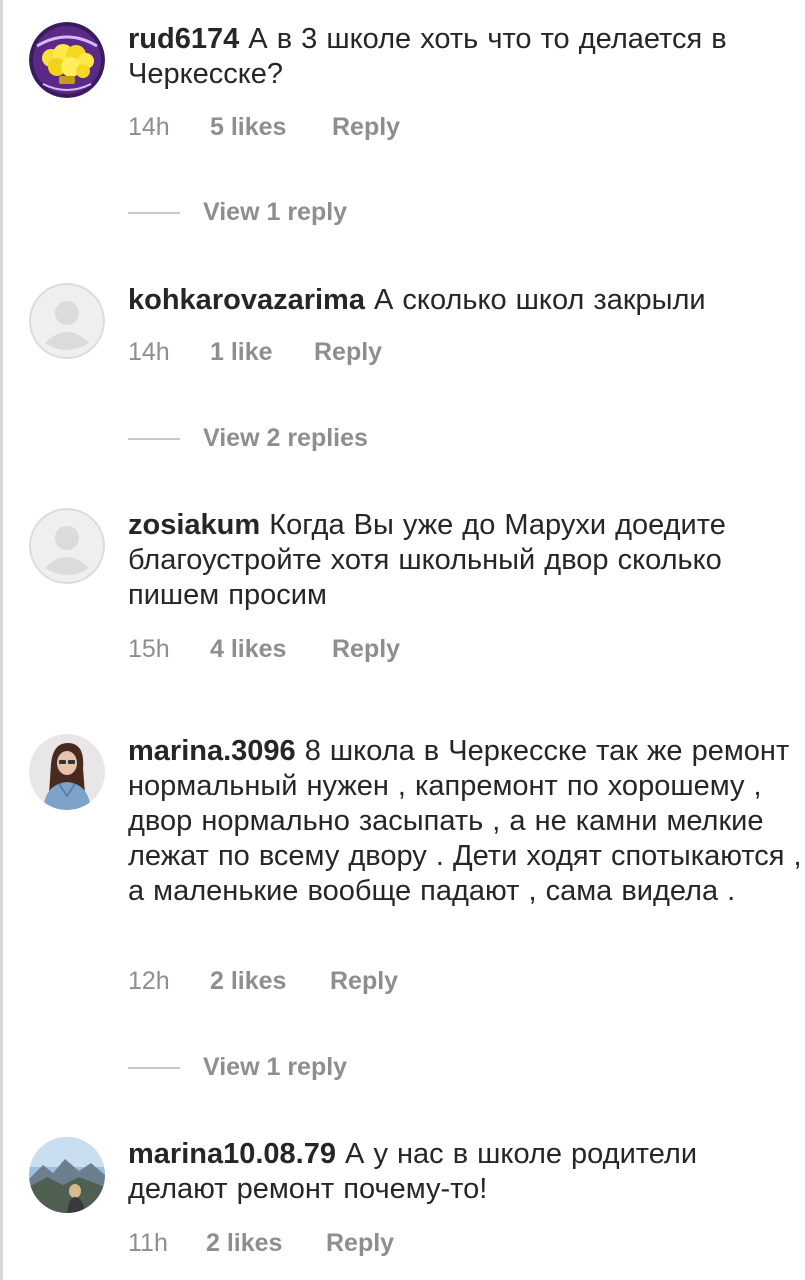  What do you see at coordinates (183, 39) in the screenshot?
I see `comment-username: rud6174` at bounding box center [183, 39].